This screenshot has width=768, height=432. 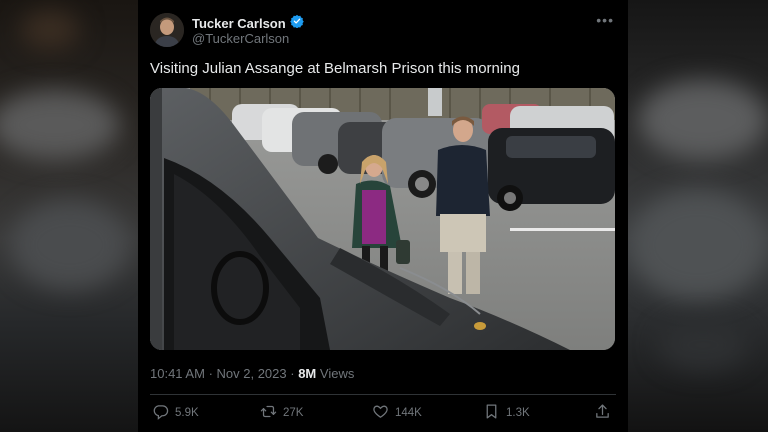 I want to click on like-button: 144K, so click(x=397, y=413).